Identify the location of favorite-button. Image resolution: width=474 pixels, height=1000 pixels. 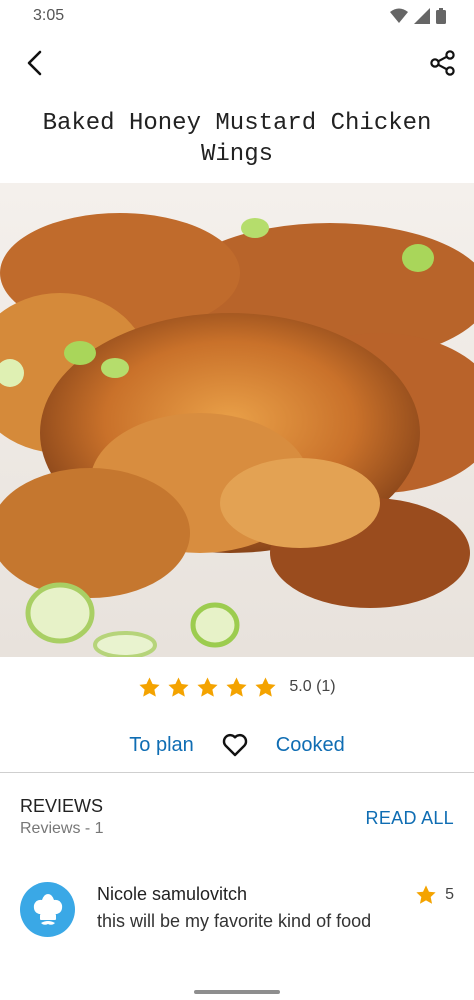
(235, 745).